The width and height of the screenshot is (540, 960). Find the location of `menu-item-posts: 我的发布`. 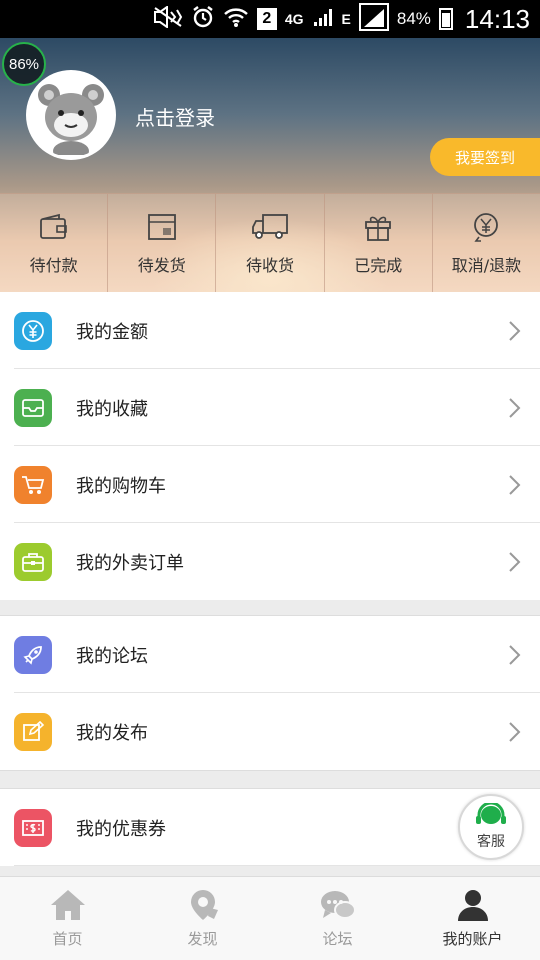

menu-item-posts: 我的发布 is located at coordinates (270, 731).